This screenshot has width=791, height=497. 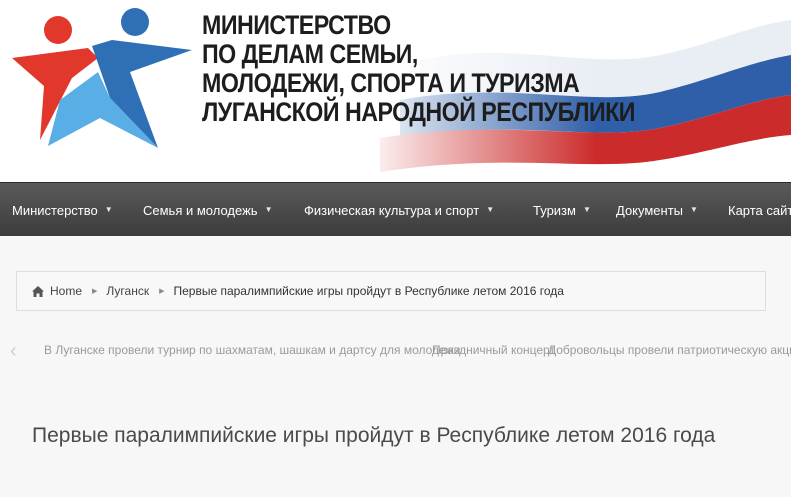 What do you see at coordinates (391, 83) in the screenshot?
I see `ministry-title-line: МОЛОДЕЖИ, СПОРТА И ТУРИЗМА` at bounding box center [391, 83].